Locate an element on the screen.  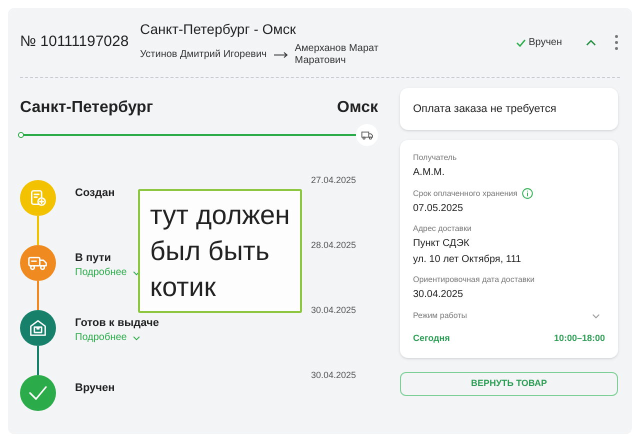
route-title: Санкт-Петербург - Омск is located at coordinates (218, 29).